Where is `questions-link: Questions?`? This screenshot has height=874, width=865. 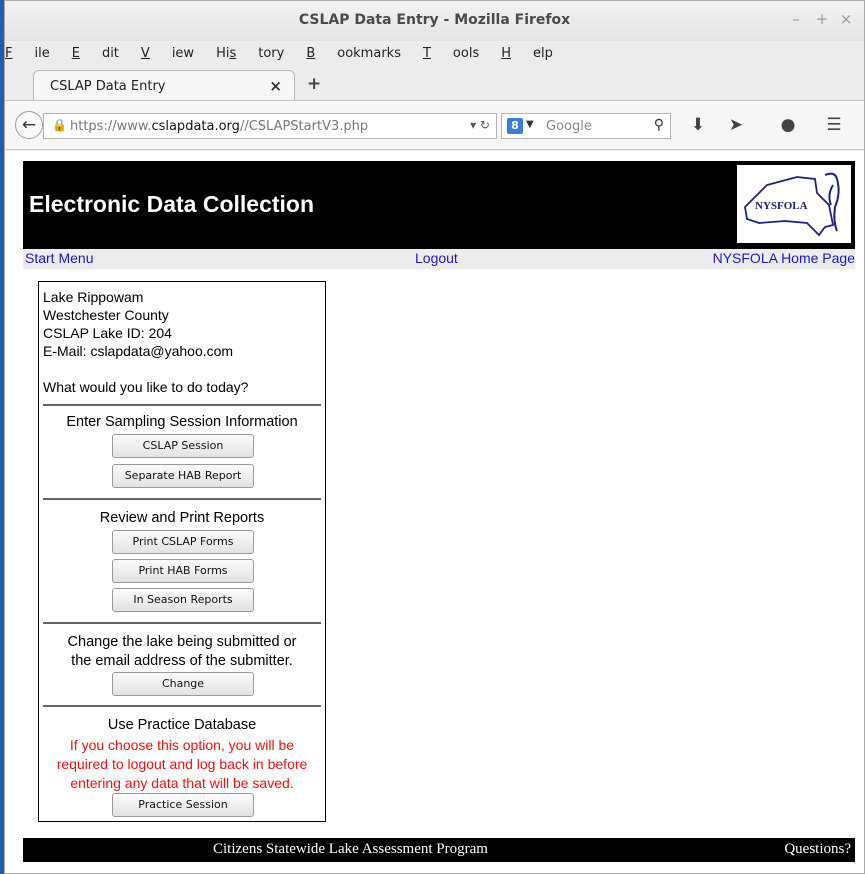
questions-link: Questions? is located at coordinates (817, 849).